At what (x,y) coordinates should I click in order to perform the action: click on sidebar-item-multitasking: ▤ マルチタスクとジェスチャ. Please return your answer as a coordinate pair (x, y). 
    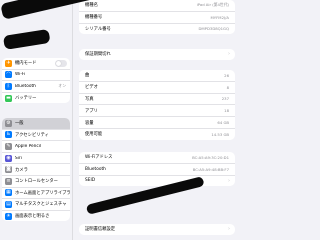
    Looking at the image, I should click on (36, 205).